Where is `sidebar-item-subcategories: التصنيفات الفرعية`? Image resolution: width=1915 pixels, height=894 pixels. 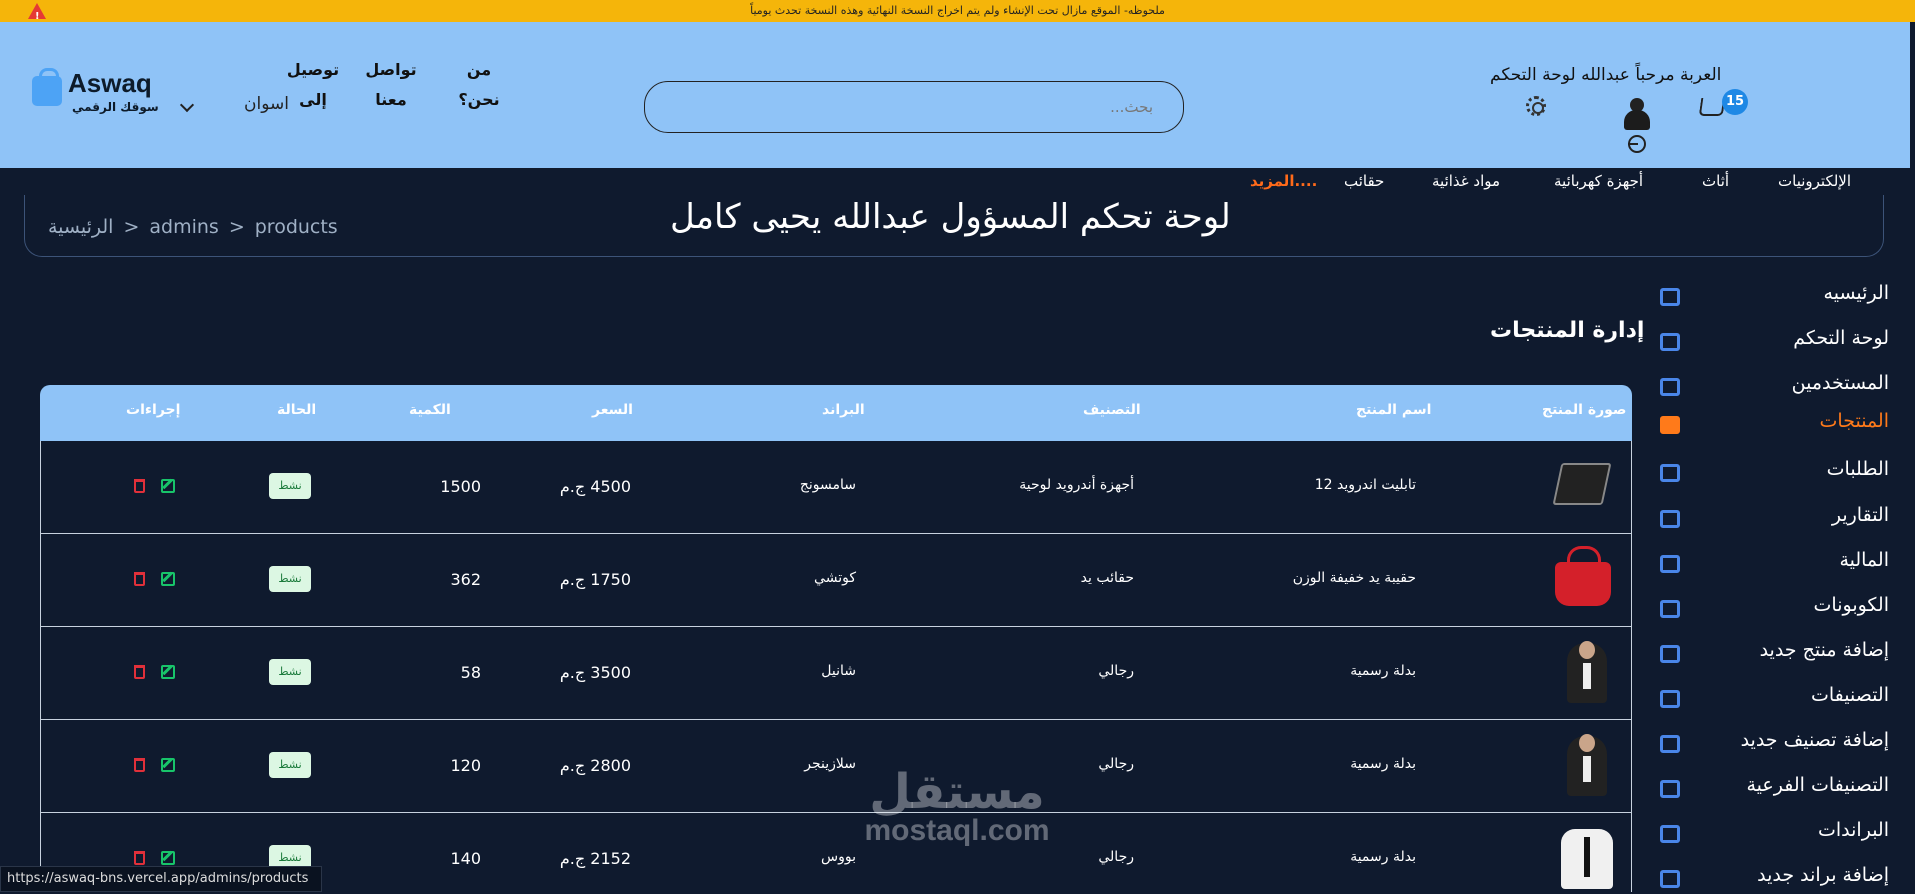
sidebar-item-subcategories: التصنيفات الفرعية is located at coordinates (1777, 787).